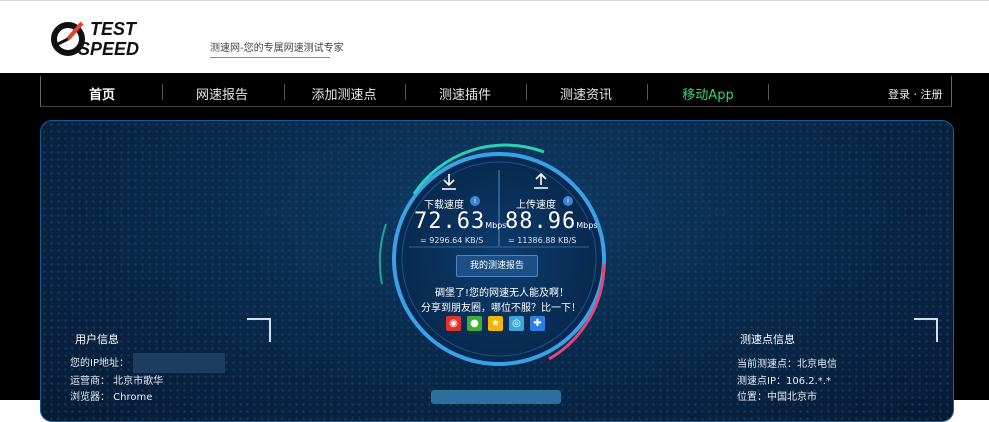  What do you see at coordinates (787, 364) in the screenshot?
I see `server-current: 当前测速点：北京电信` at bounding box center [787, 364].